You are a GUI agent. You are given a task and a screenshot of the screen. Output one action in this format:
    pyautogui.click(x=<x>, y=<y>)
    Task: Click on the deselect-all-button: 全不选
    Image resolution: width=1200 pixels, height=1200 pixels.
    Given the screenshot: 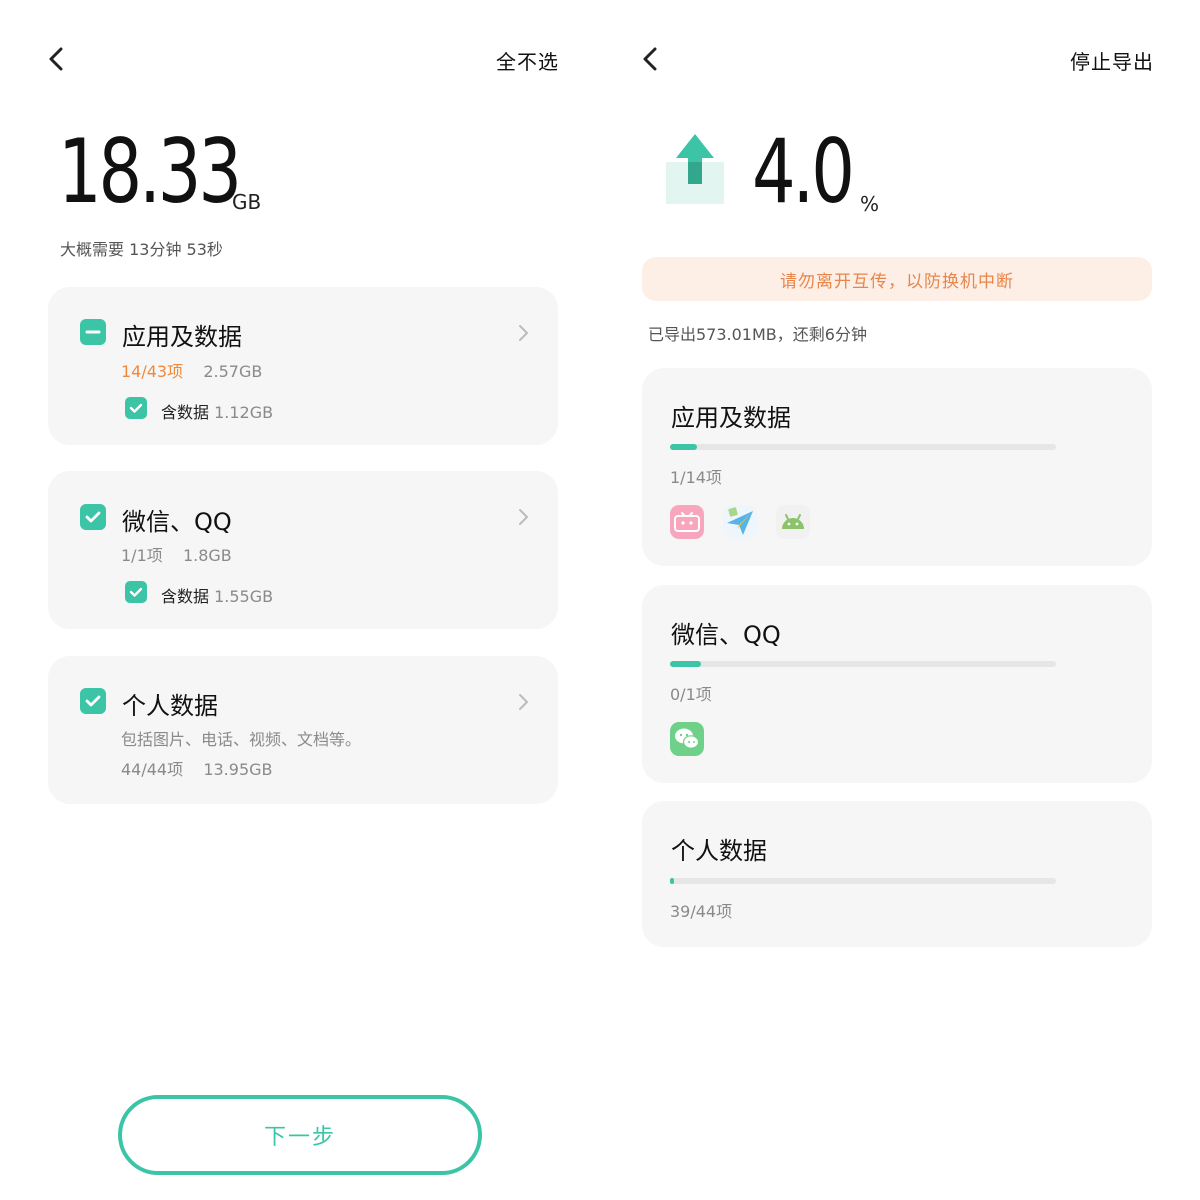 What is the action you would take?
    pyautogui.click(x=527, y=60)
    